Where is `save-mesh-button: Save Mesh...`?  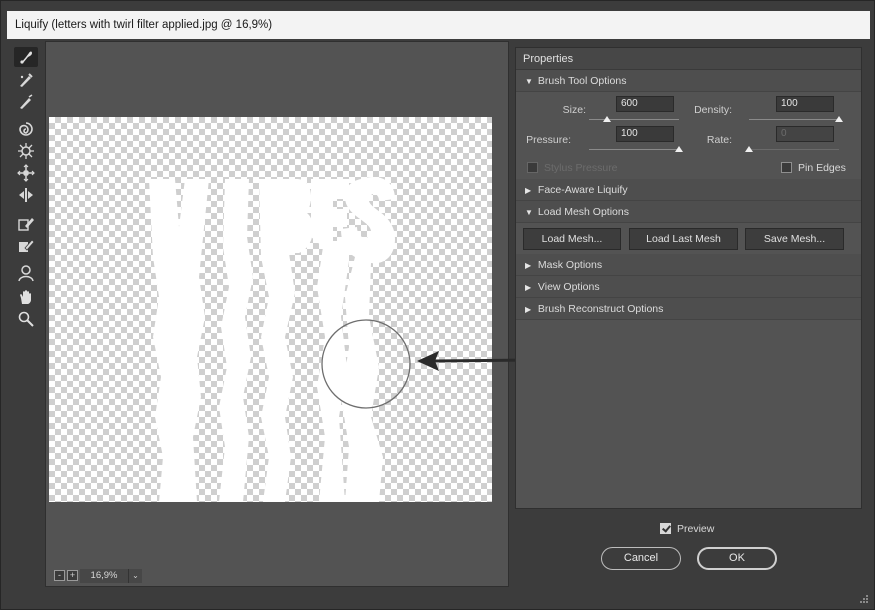 save-mesh-button: Save Mesh... is located at coordinates (794, 239).